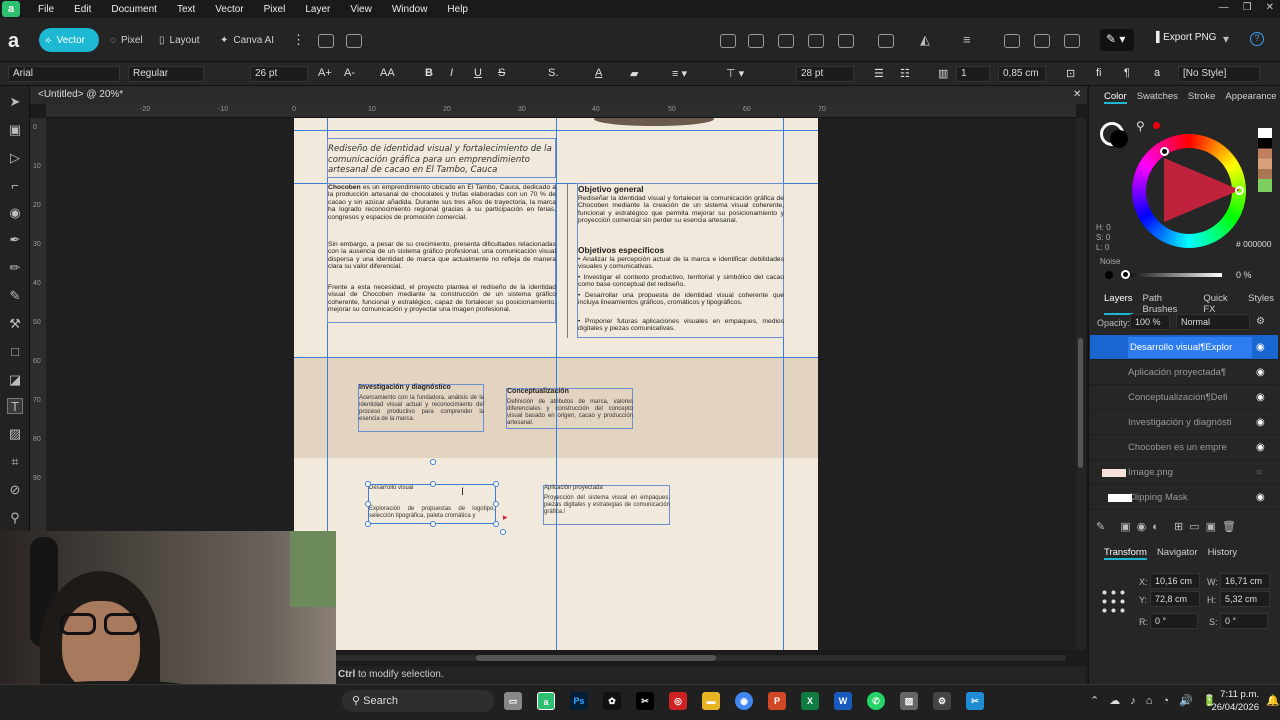  Describe the element at coordinates (15, 186) in the screenshot. I see `corner-tool-icon: ⌐` at that location.